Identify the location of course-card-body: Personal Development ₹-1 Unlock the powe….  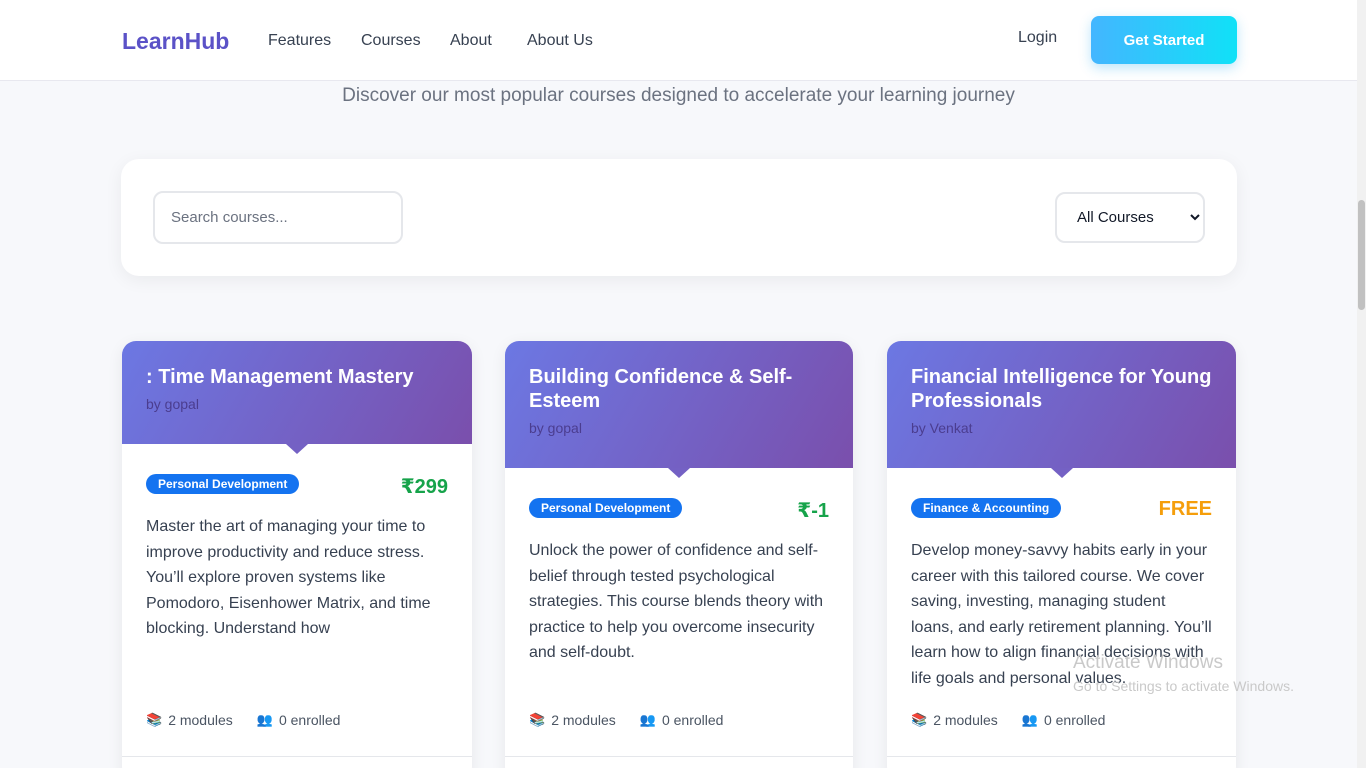
(679, 567).